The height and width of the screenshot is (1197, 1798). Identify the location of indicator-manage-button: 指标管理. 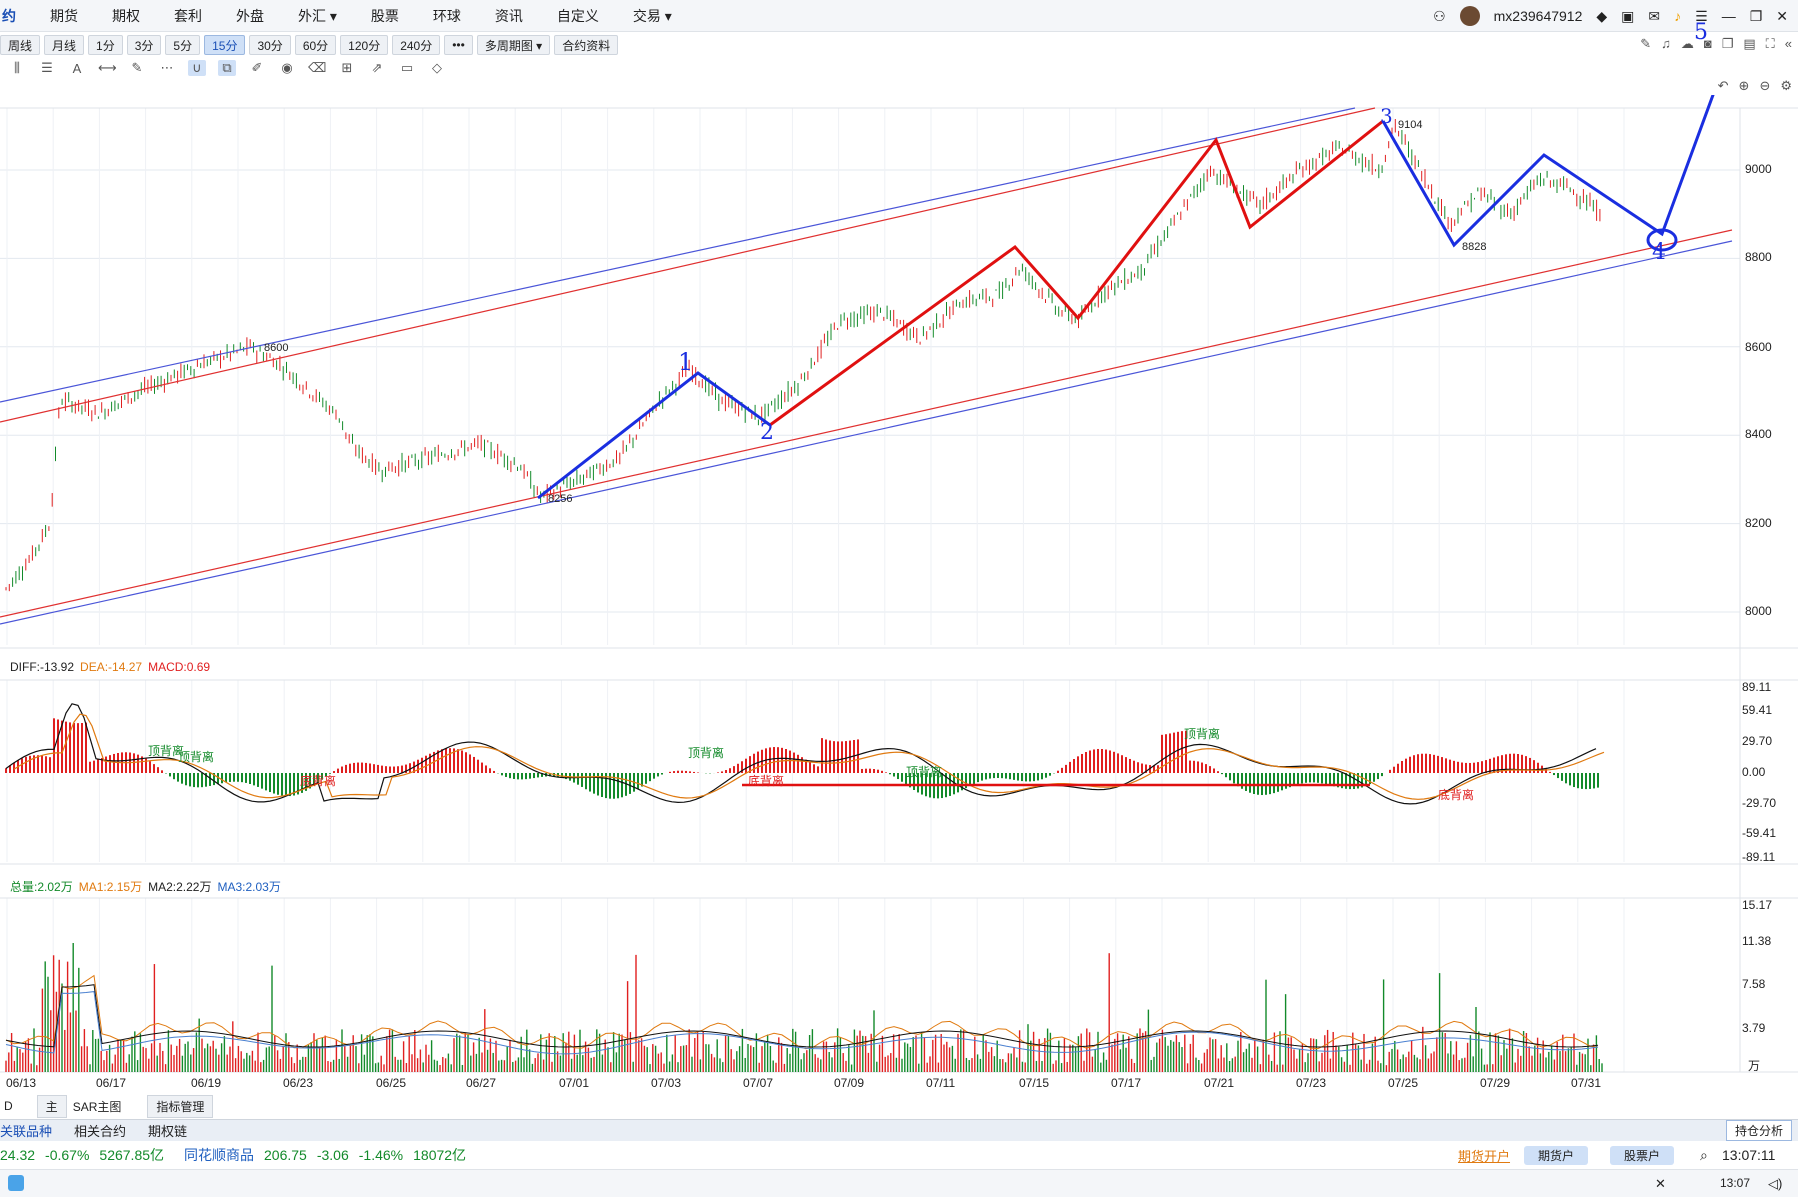
(180, 1106).